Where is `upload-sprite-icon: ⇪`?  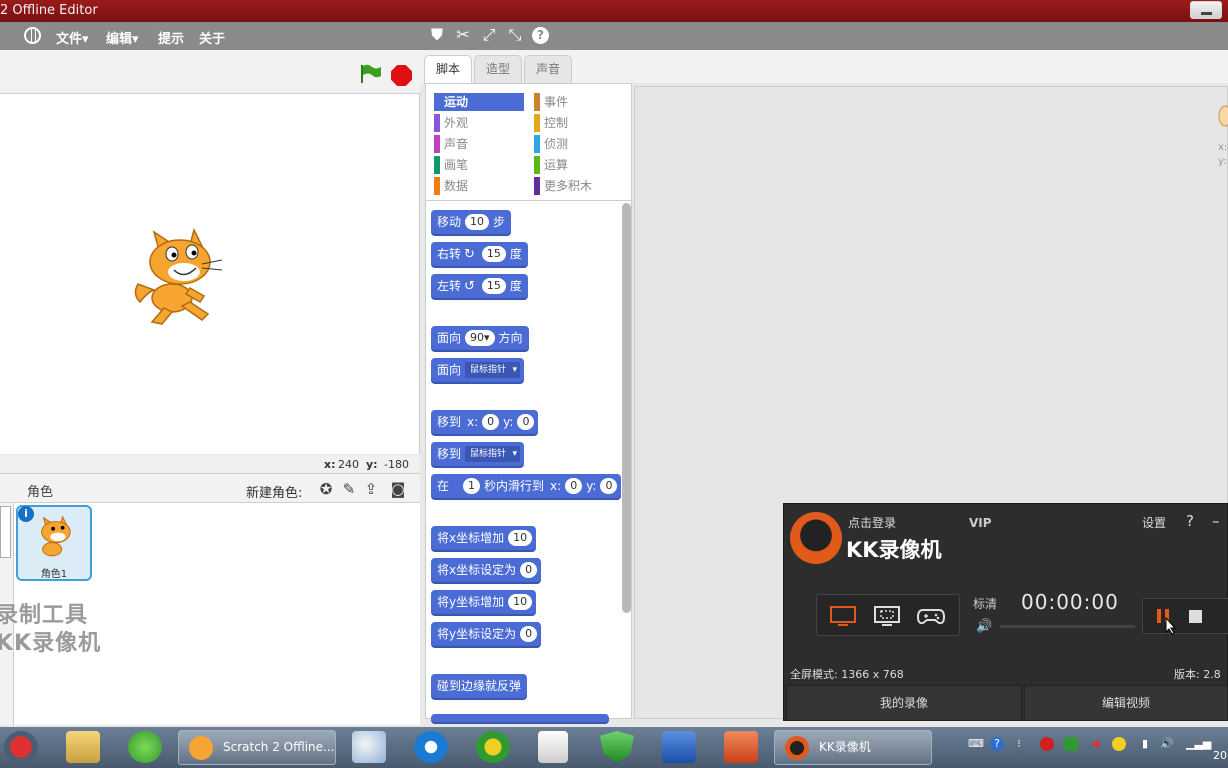
upload-sprite-icon: ⇪ is located at coordinates (371, 489).